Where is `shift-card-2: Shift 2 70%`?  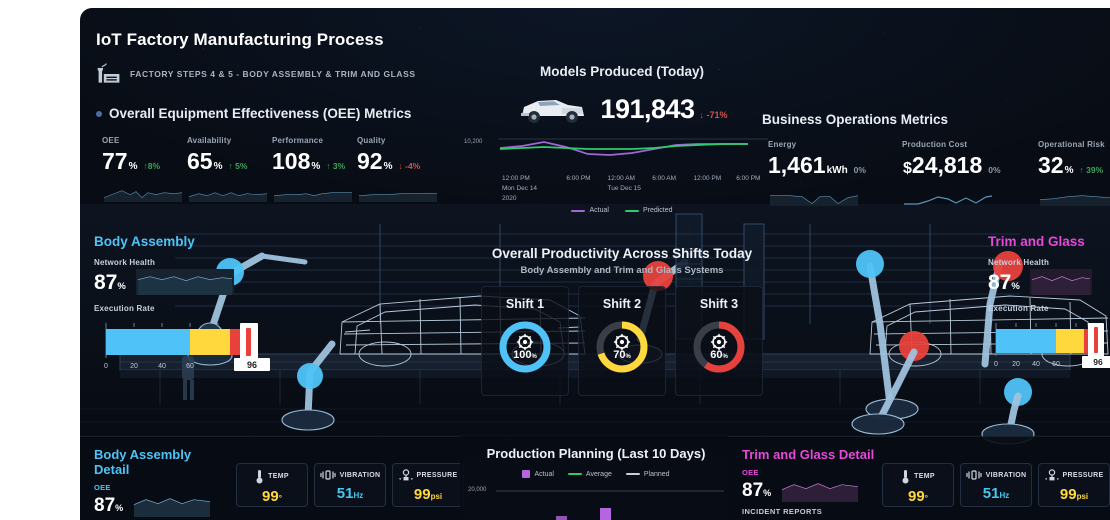
shift-card-2: Shift 2 70% is located at coordinates (622, 341).